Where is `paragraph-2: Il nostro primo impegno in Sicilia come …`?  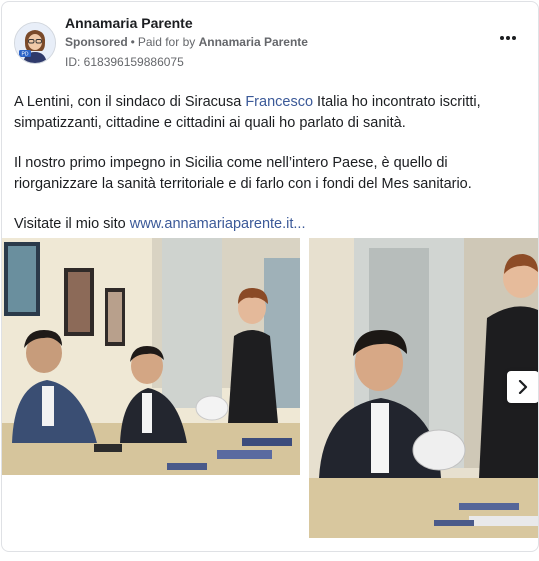 paragraph-2: Il nostro primo impegno in Sicilia come … is located at coordinates (243, 173).